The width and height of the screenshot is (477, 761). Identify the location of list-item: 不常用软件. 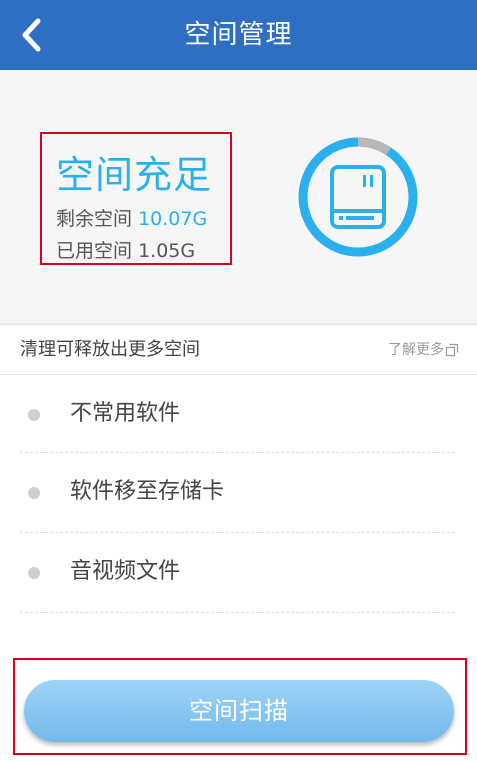
(237, 414).